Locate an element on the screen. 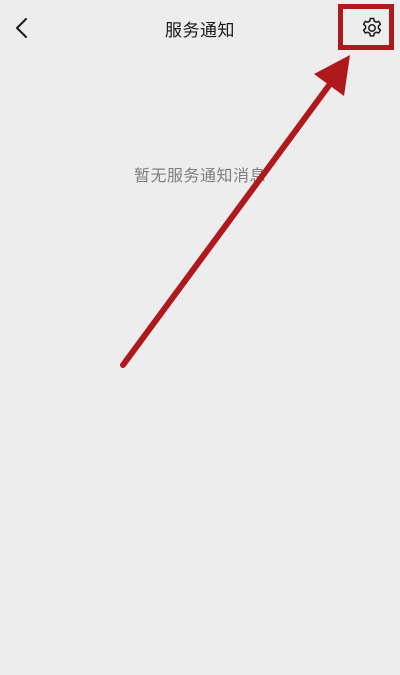 This screenshot has height=675, width=400. nav-bar: 服务通知 is located at coordinates (200, 28).